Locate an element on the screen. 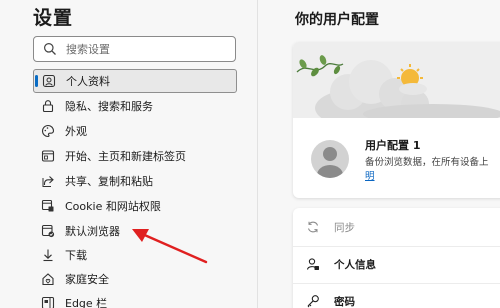  sidebar-item-appearance: 外观 is located at coordinates (135, 131).